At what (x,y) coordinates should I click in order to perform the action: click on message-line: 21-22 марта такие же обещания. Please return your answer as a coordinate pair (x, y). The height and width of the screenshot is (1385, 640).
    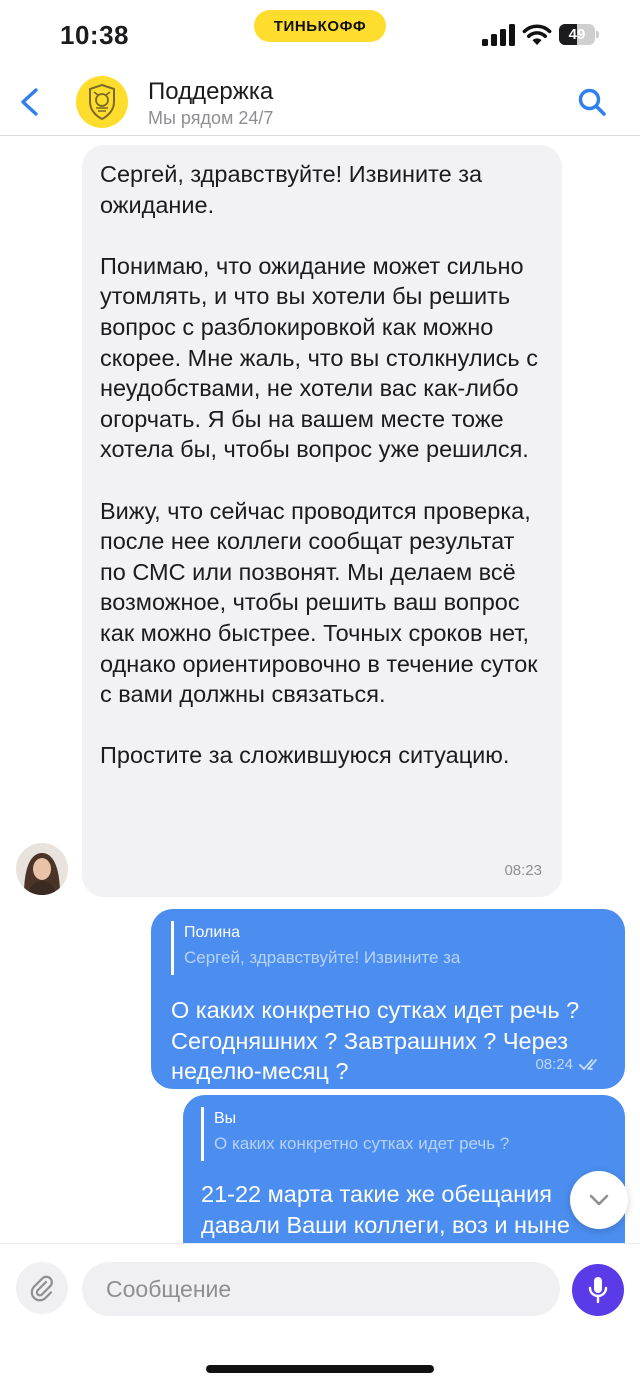
    Looking at the image, I should click on (376, 1194).